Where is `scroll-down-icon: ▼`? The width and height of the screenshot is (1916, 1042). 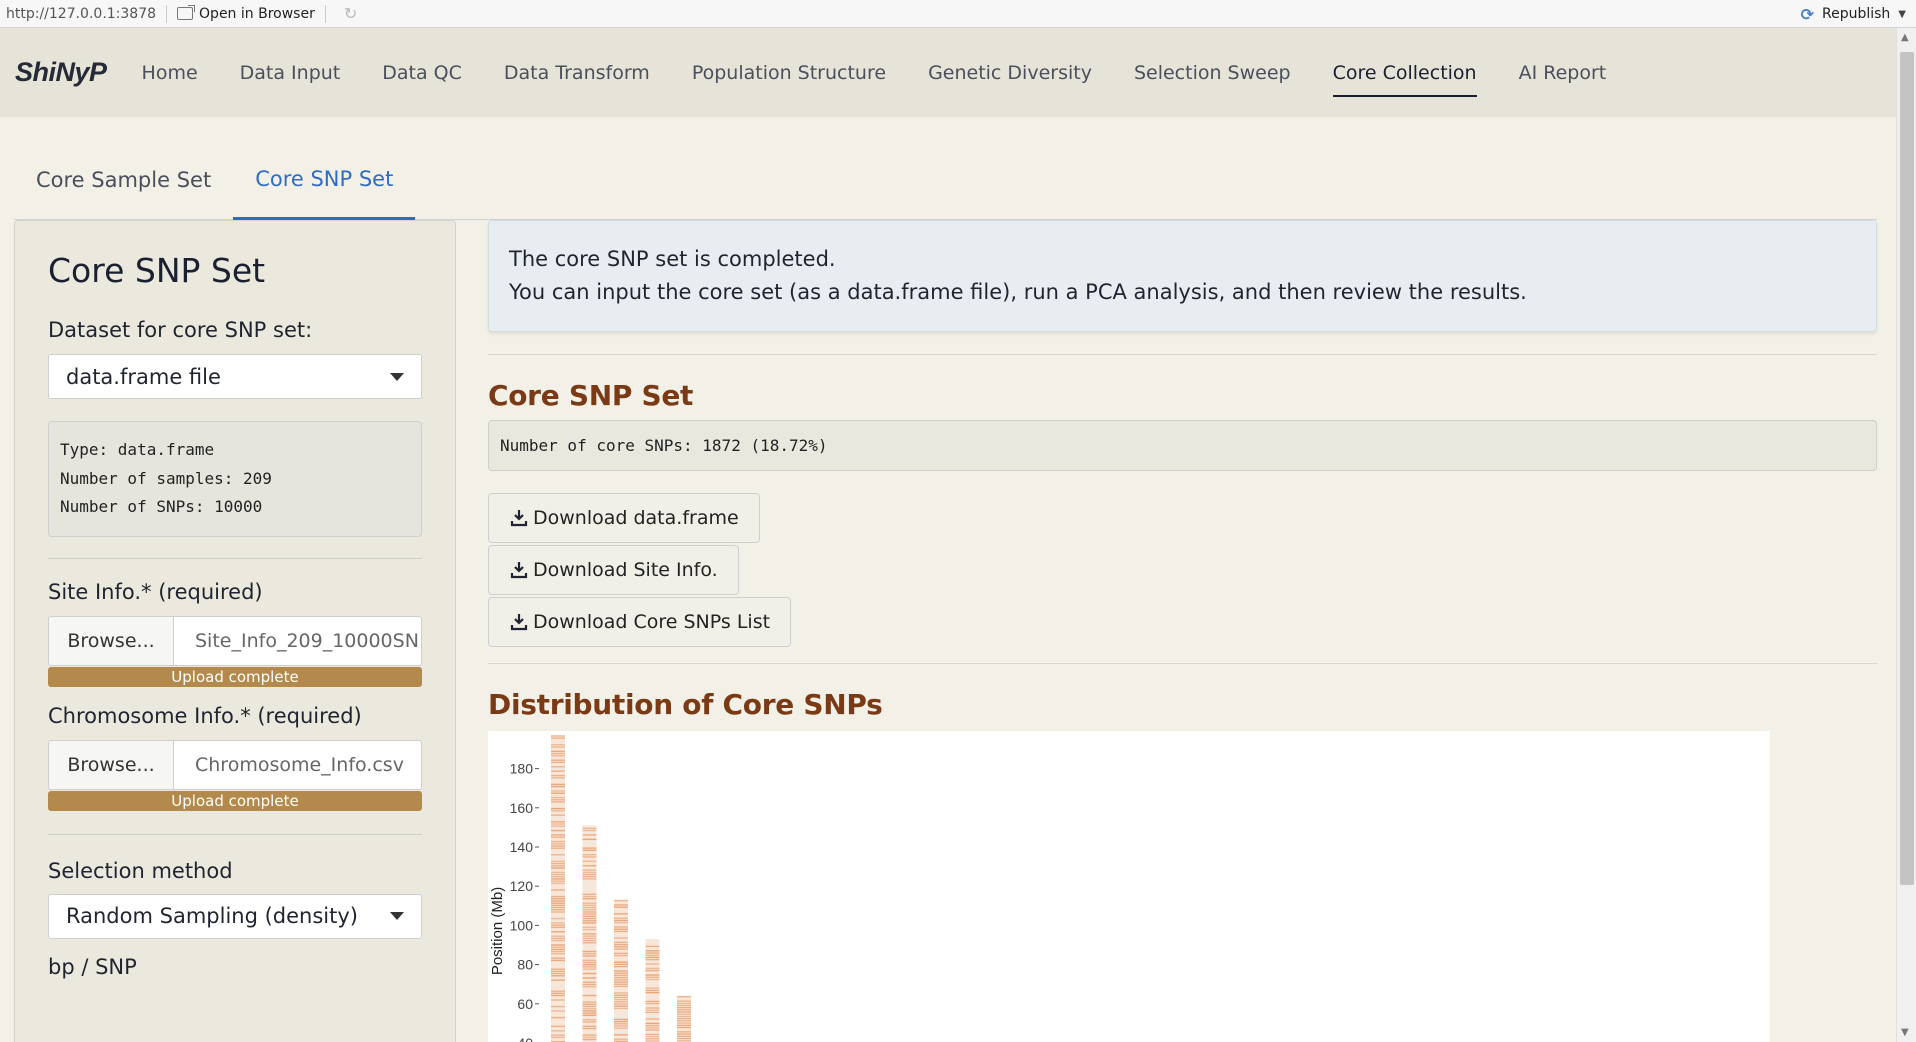
scroll-down-icon: ▼ is located at coordinates (1905, 1032).